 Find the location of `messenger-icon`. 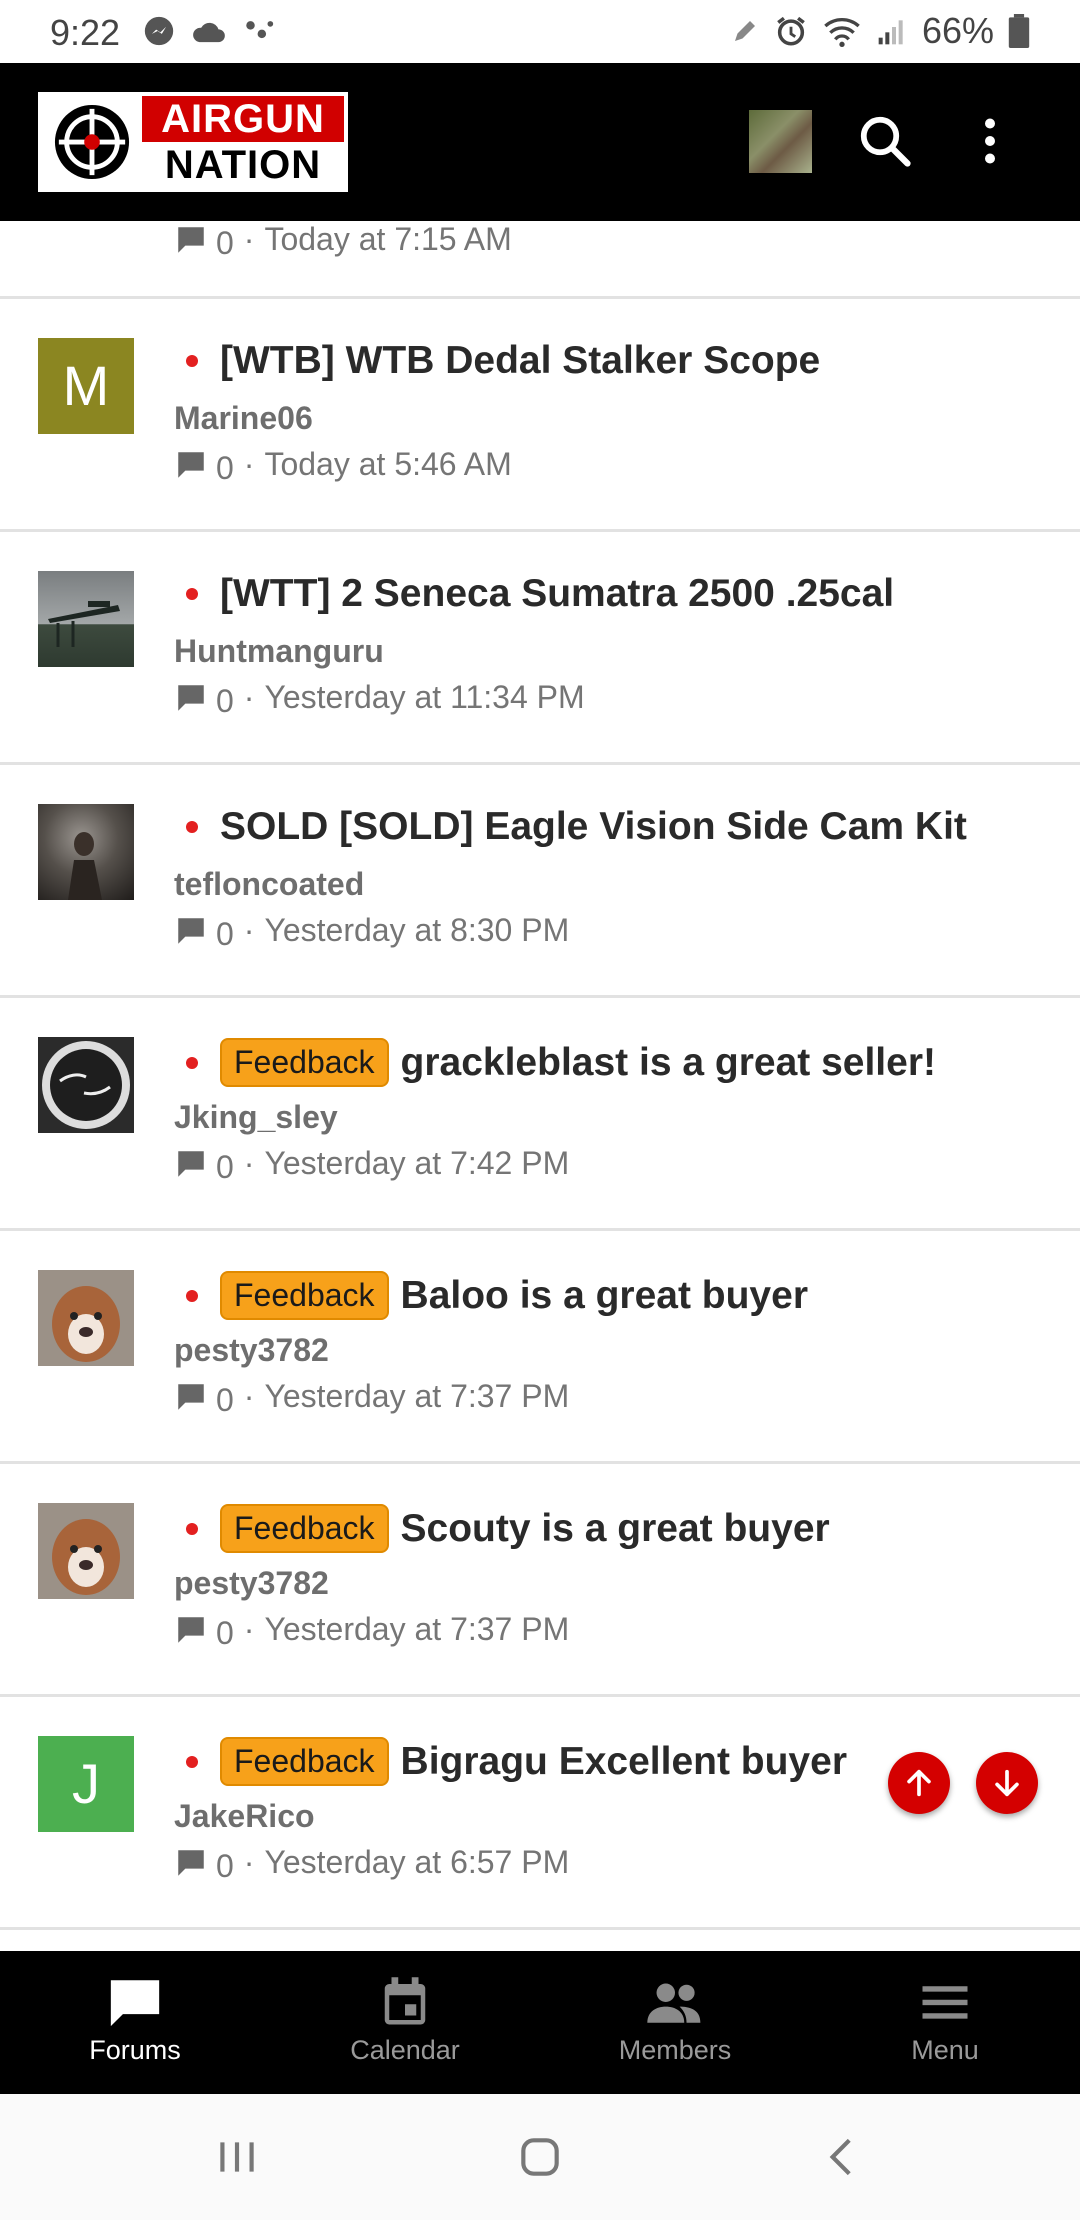

messenger-icon is located at coordinates (159, 31).